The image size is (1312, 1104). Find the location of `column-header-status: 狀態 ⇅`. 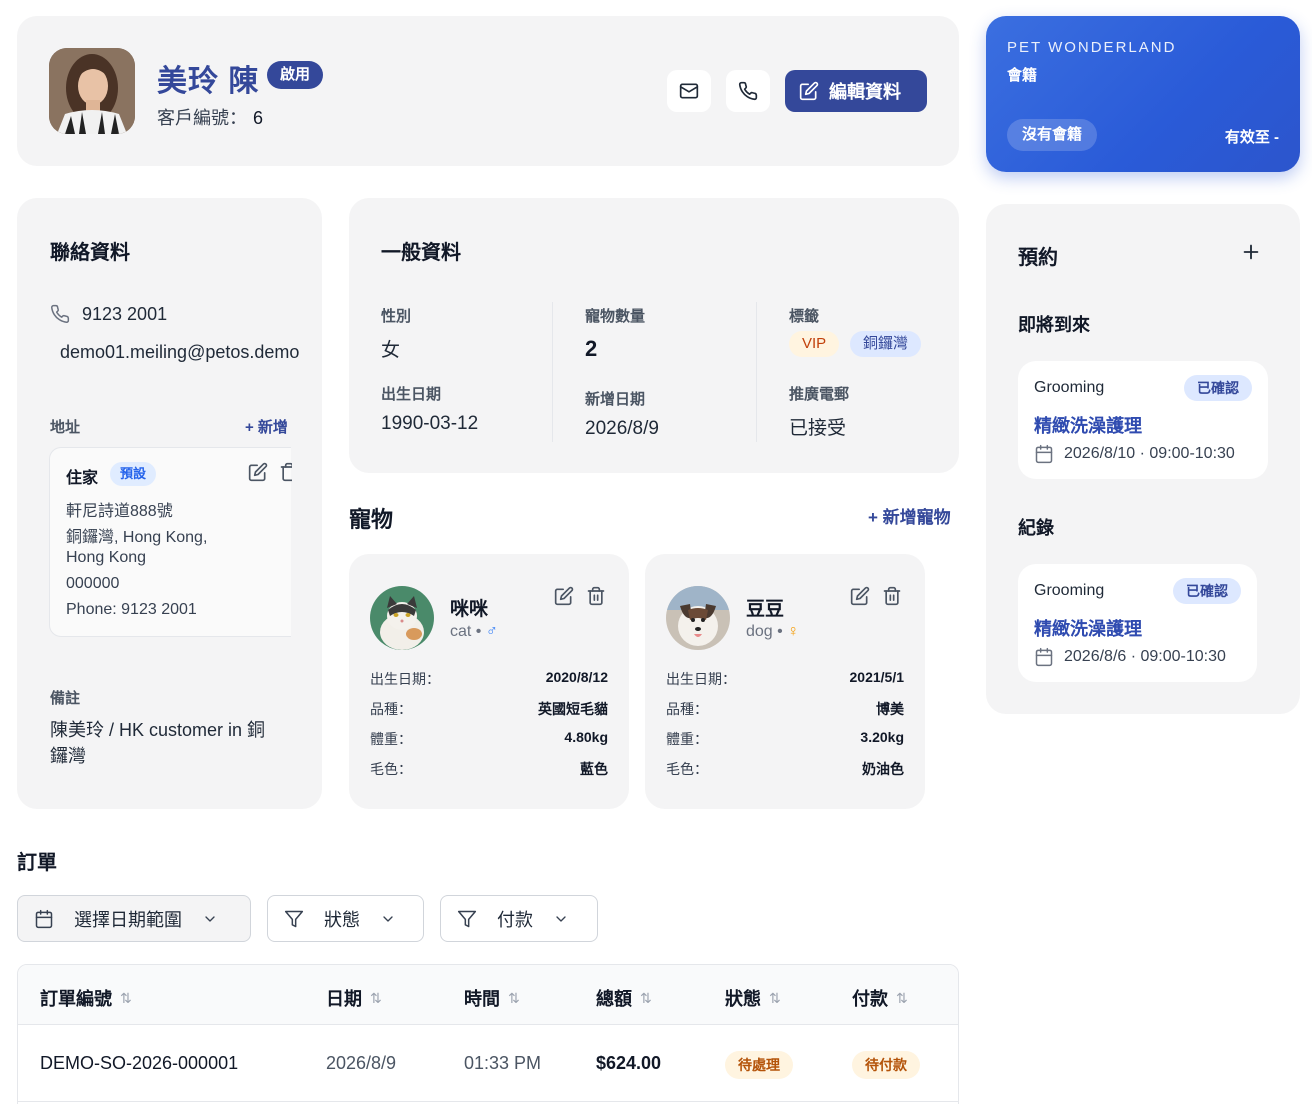

column-header-status: 狀態 ⇅ is located at coordinates (753, 998).